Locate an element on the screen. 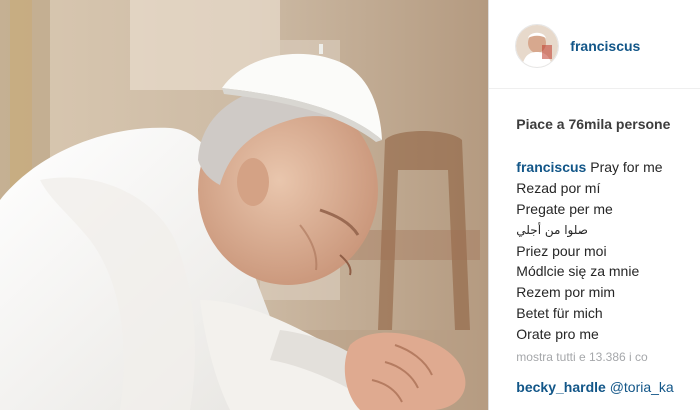 Image resolution: width=700 pixels, height=410 pixels. caption-line: franciscus Pray for me is located at coordinates (589, 167).